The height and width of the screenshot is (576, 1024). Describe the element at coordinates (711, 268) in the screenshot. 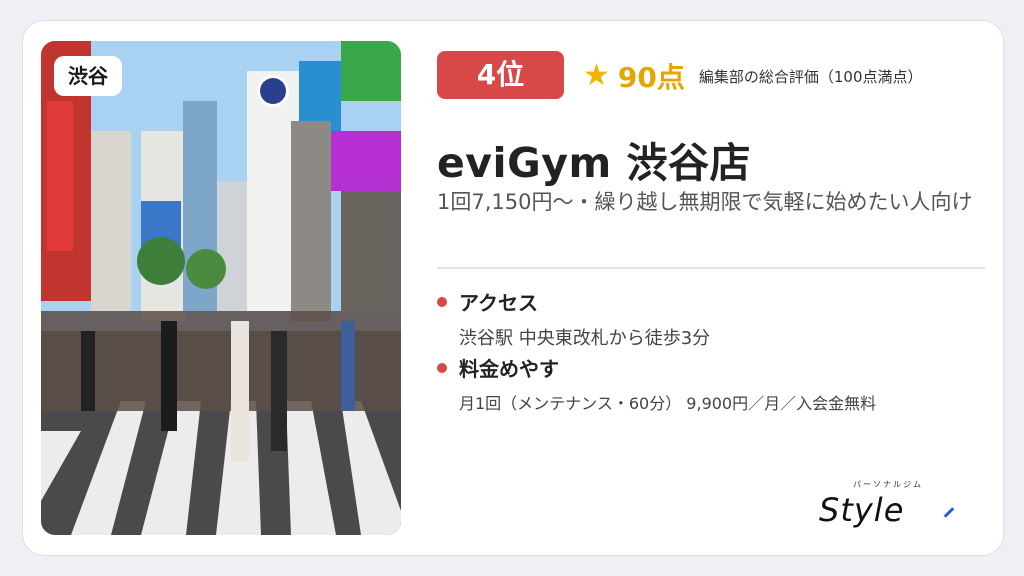

I see `divider` at that location.